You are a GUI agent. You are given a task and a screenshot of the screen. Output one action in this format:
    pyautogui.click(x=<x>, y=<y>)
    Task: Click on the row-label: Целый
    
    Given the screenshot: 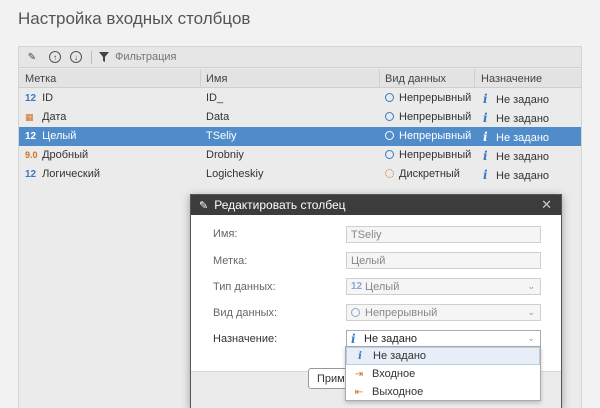 What is the action you would take?
    pyautogui.click(x=59, y=136)
    